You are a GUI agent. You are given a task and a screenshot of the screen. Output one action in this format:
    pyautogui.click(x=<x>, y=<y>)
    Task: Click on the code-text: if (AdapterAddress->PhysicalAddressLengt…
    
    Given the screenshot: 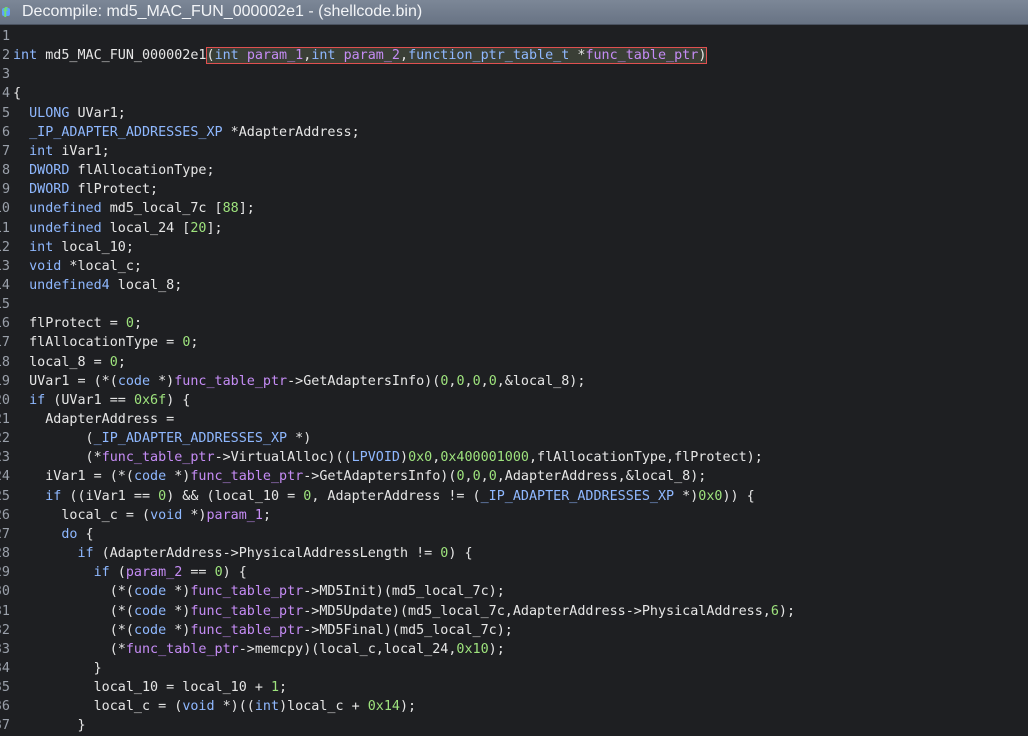 What is the action you would take?
    pyautogui.click(x=243, y=553)
    